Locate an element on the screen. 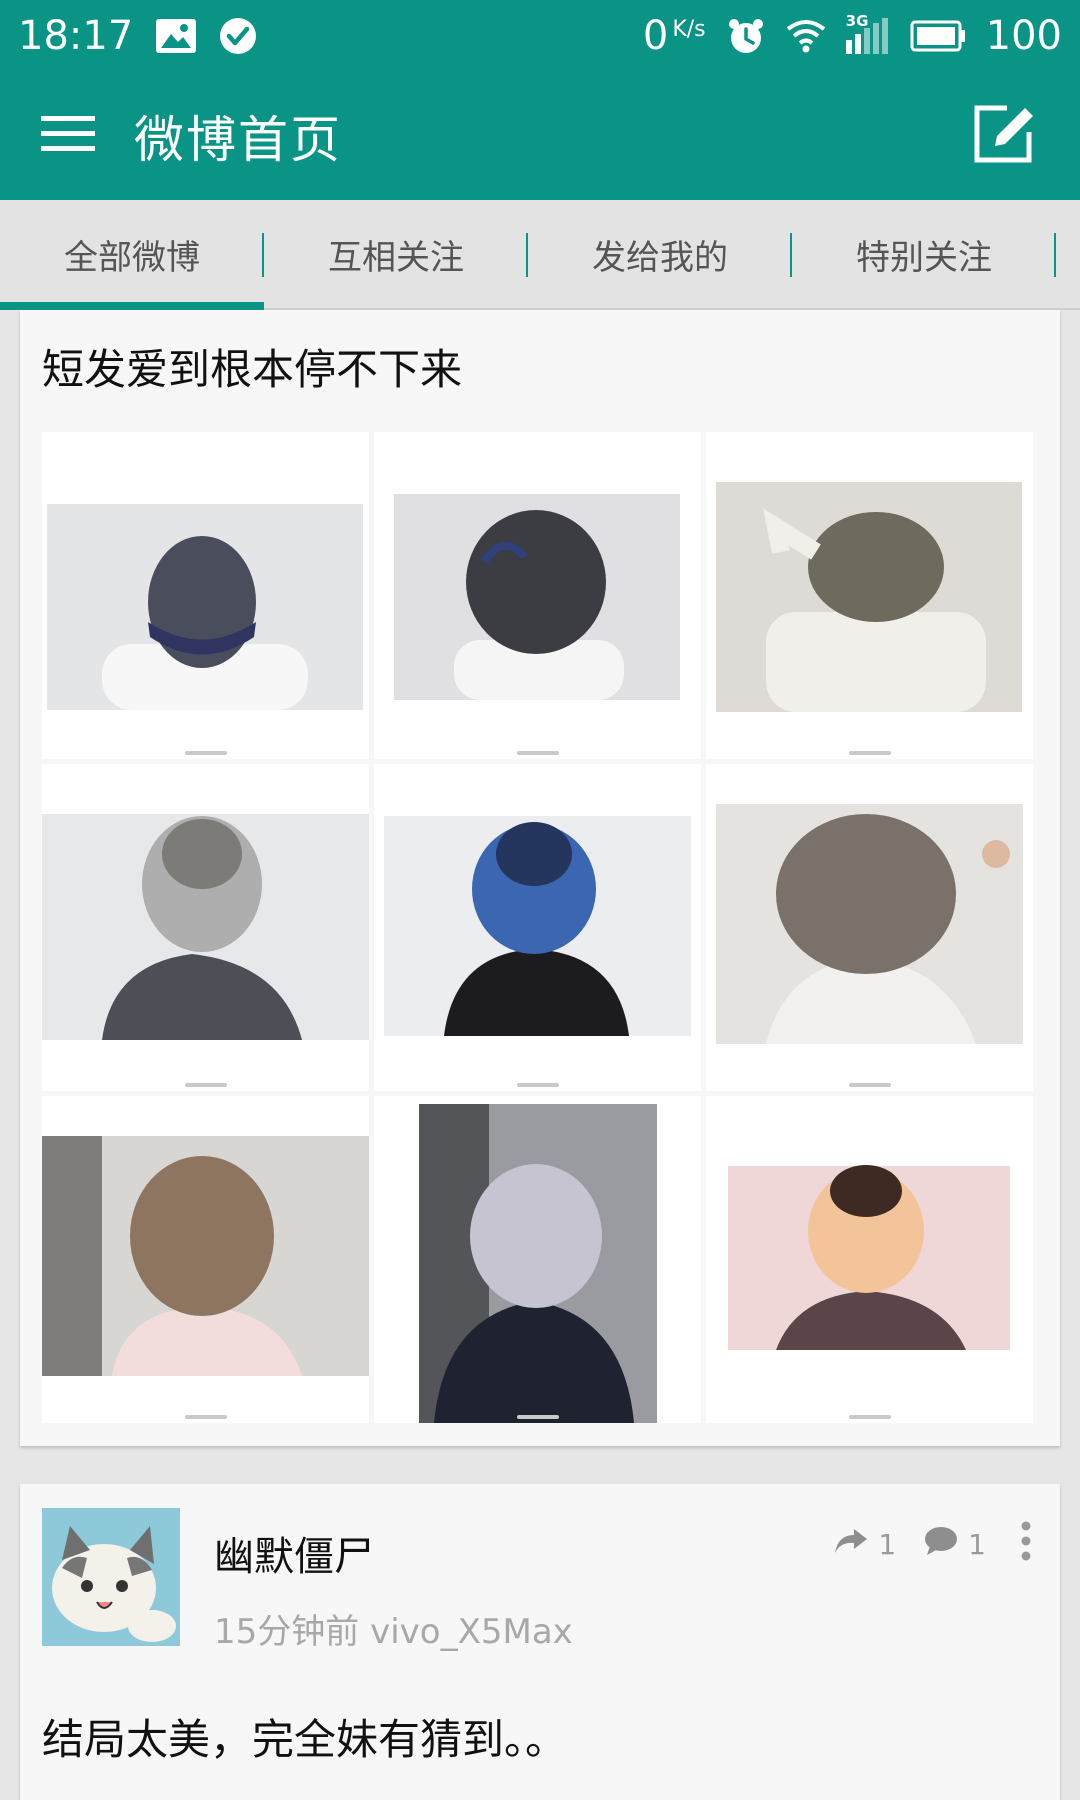  post-text: 结局太美，完全妹有猜到。。 is located at coordinates (305, 1739).